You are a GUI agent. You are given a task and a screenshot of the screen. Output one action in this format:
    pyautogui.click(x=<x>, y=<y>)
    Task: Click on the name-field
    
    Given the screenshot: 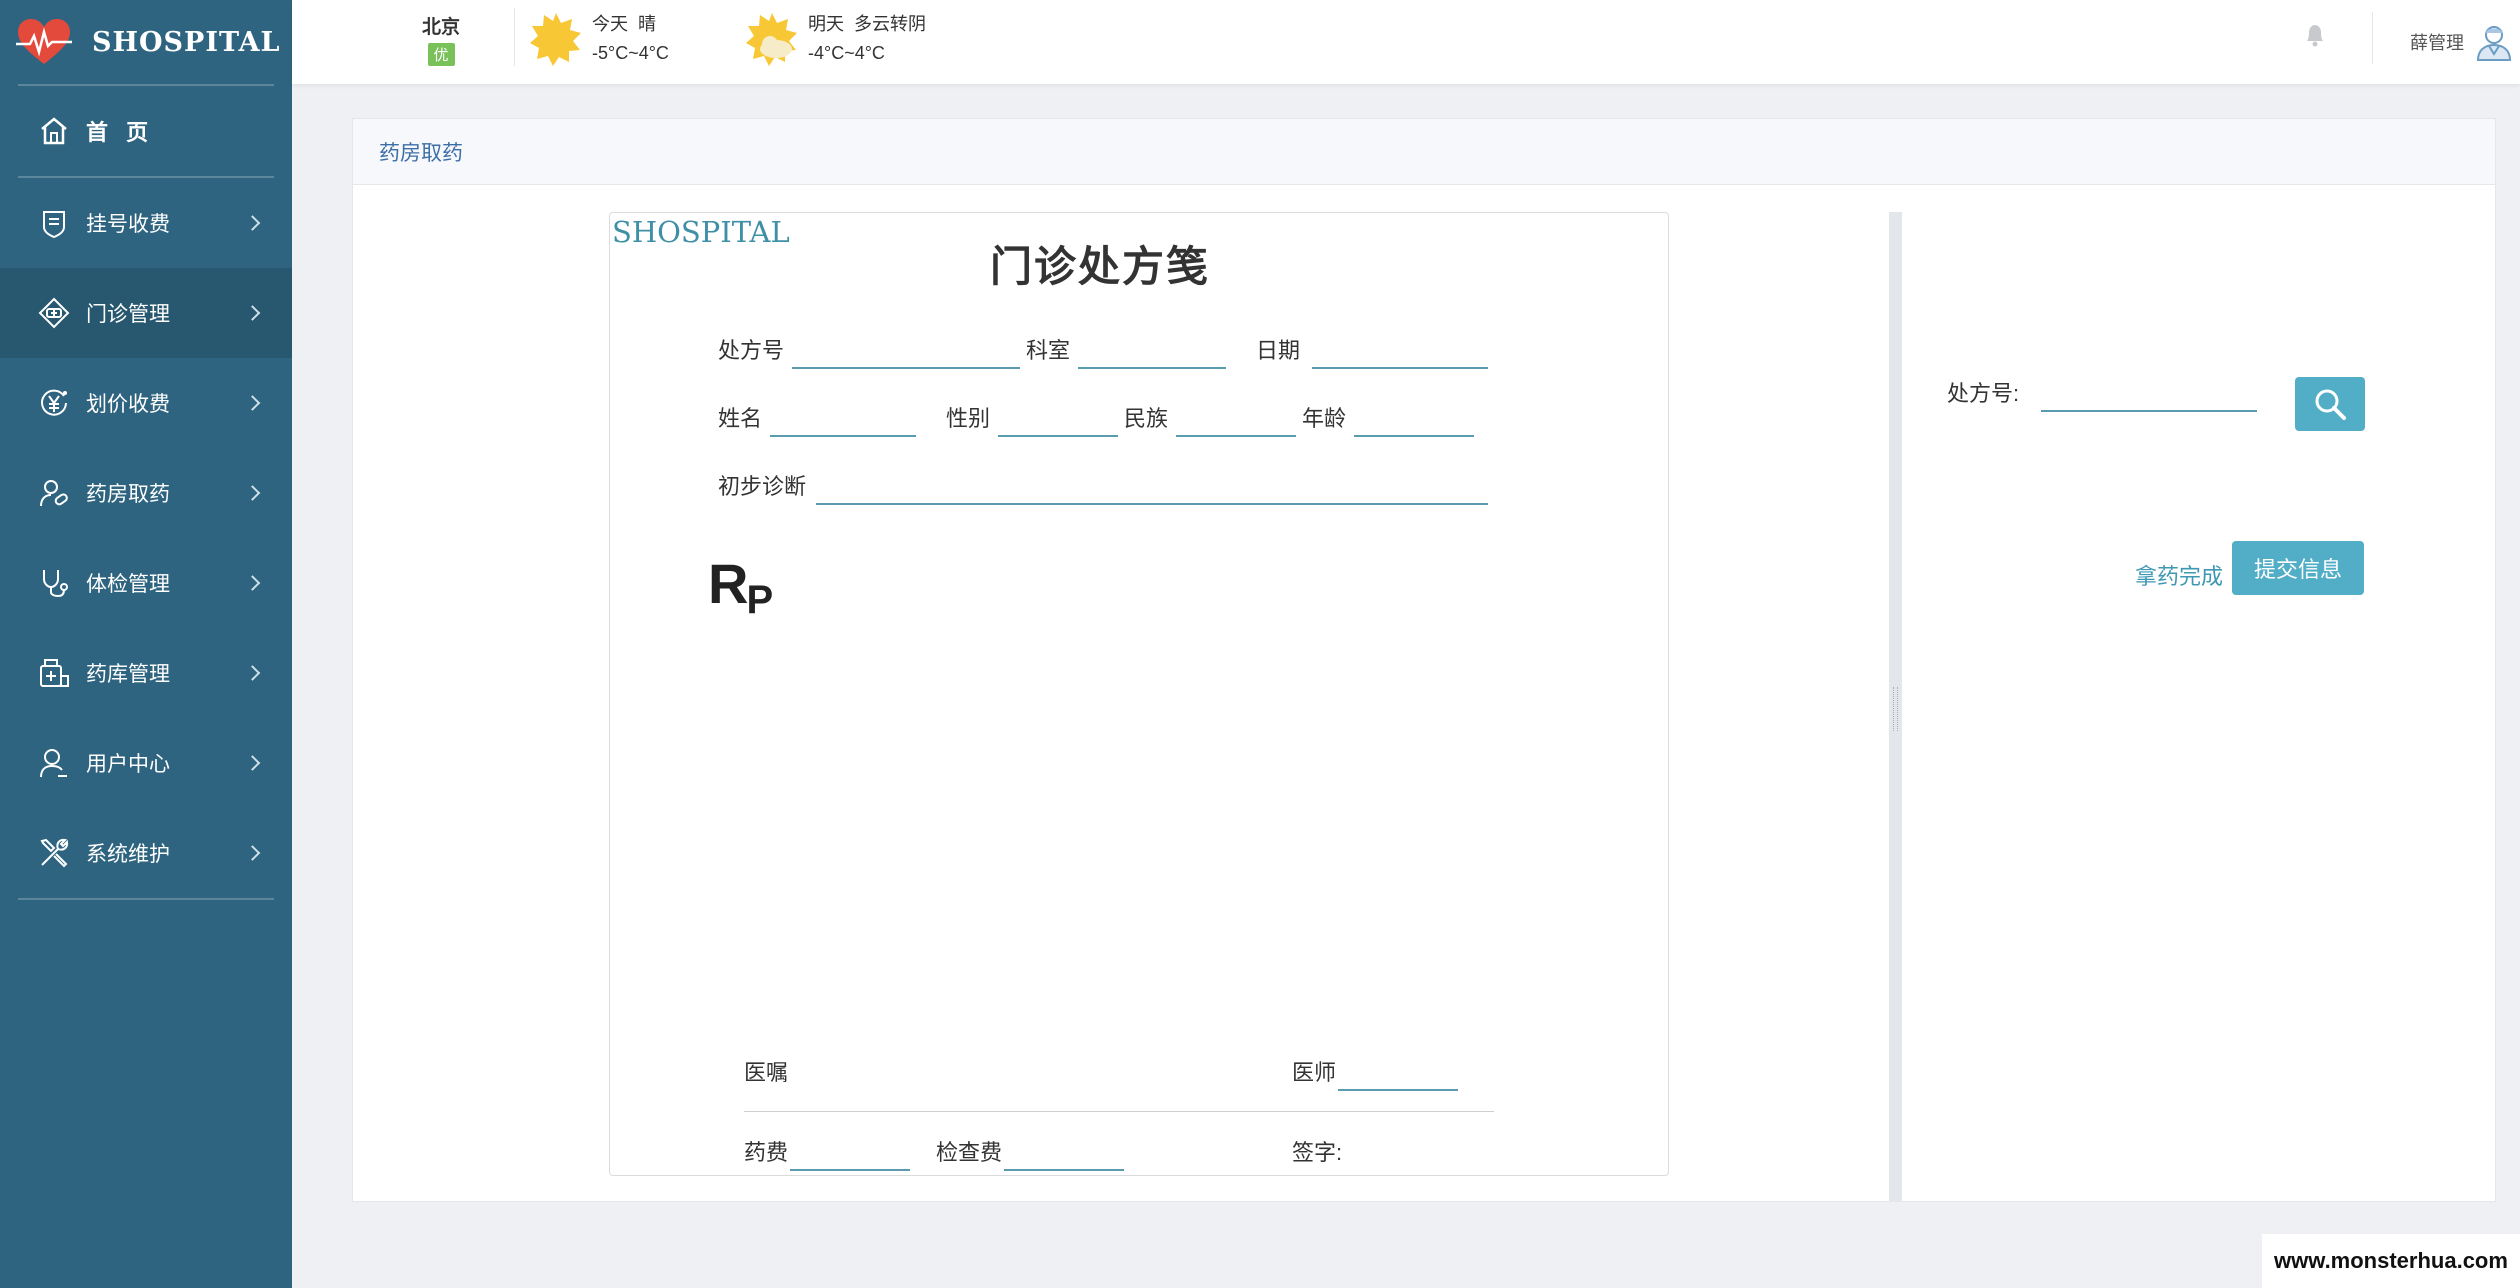 What is the action you would take?
    pyautogui.click(x=843, y=422)
    